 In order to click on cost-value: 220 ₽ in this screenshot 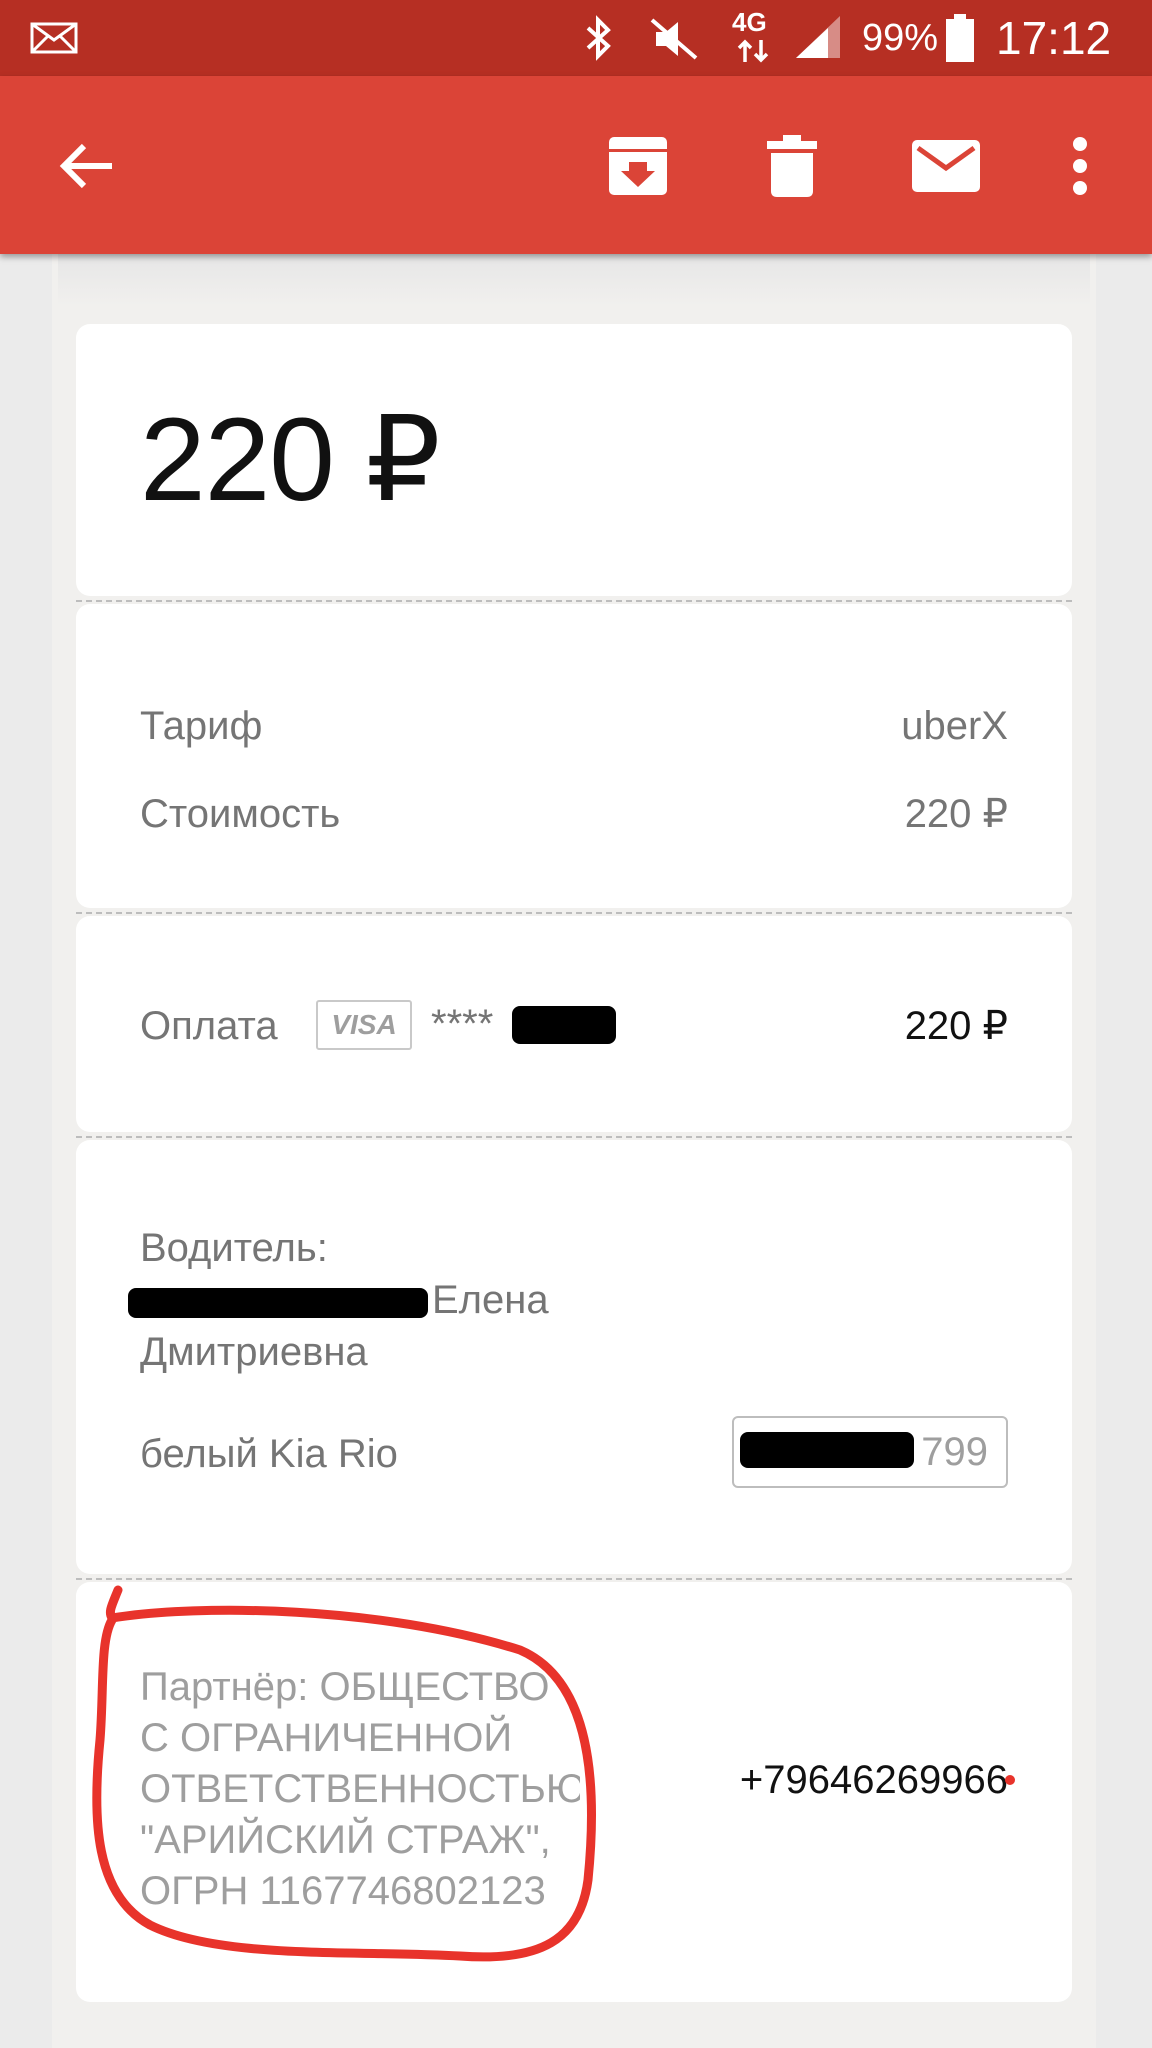, I will do `click(956, 814)`.